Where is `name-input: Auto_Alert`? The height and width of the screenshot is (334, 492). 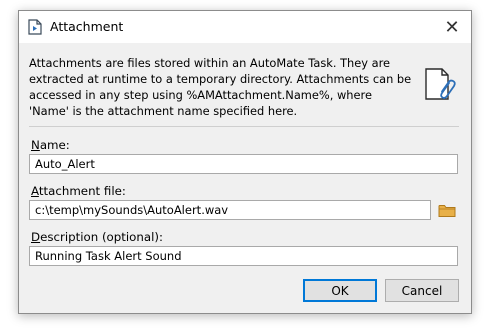
name-input: Auto_Alert is located at coordinates (243, 164).